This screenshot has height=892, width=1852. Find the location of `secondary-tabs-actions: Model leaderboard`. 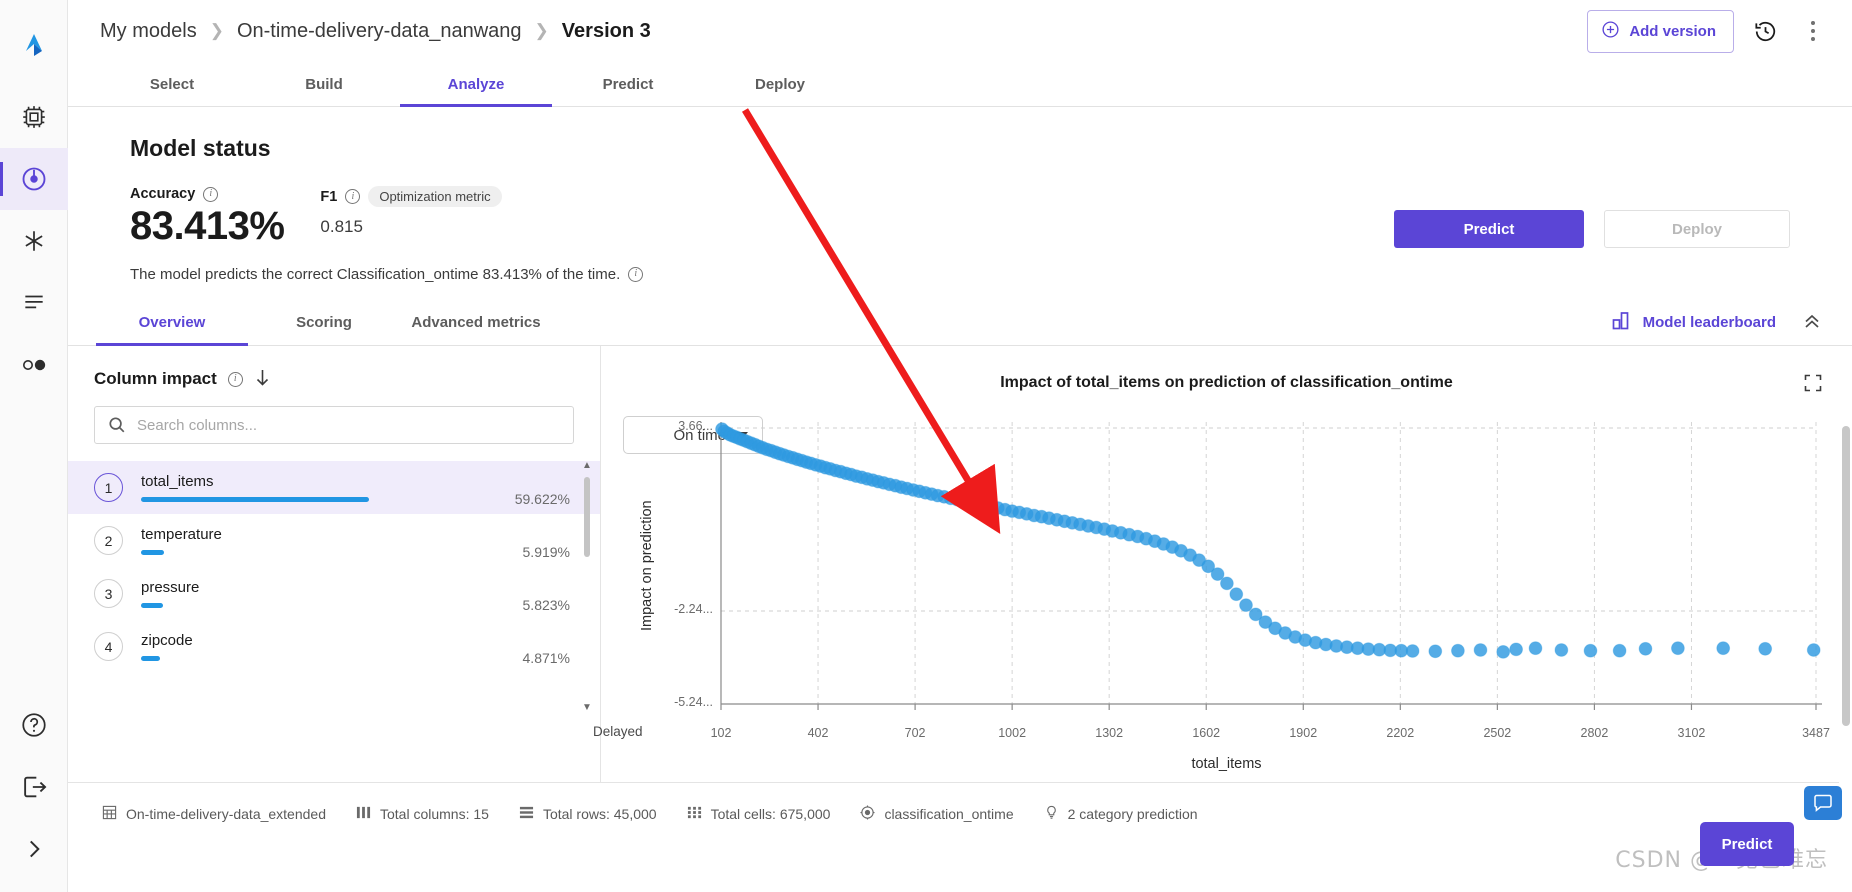

secondary-tabs-actions: Model leaderboard is located at coordinates (1732, 322).